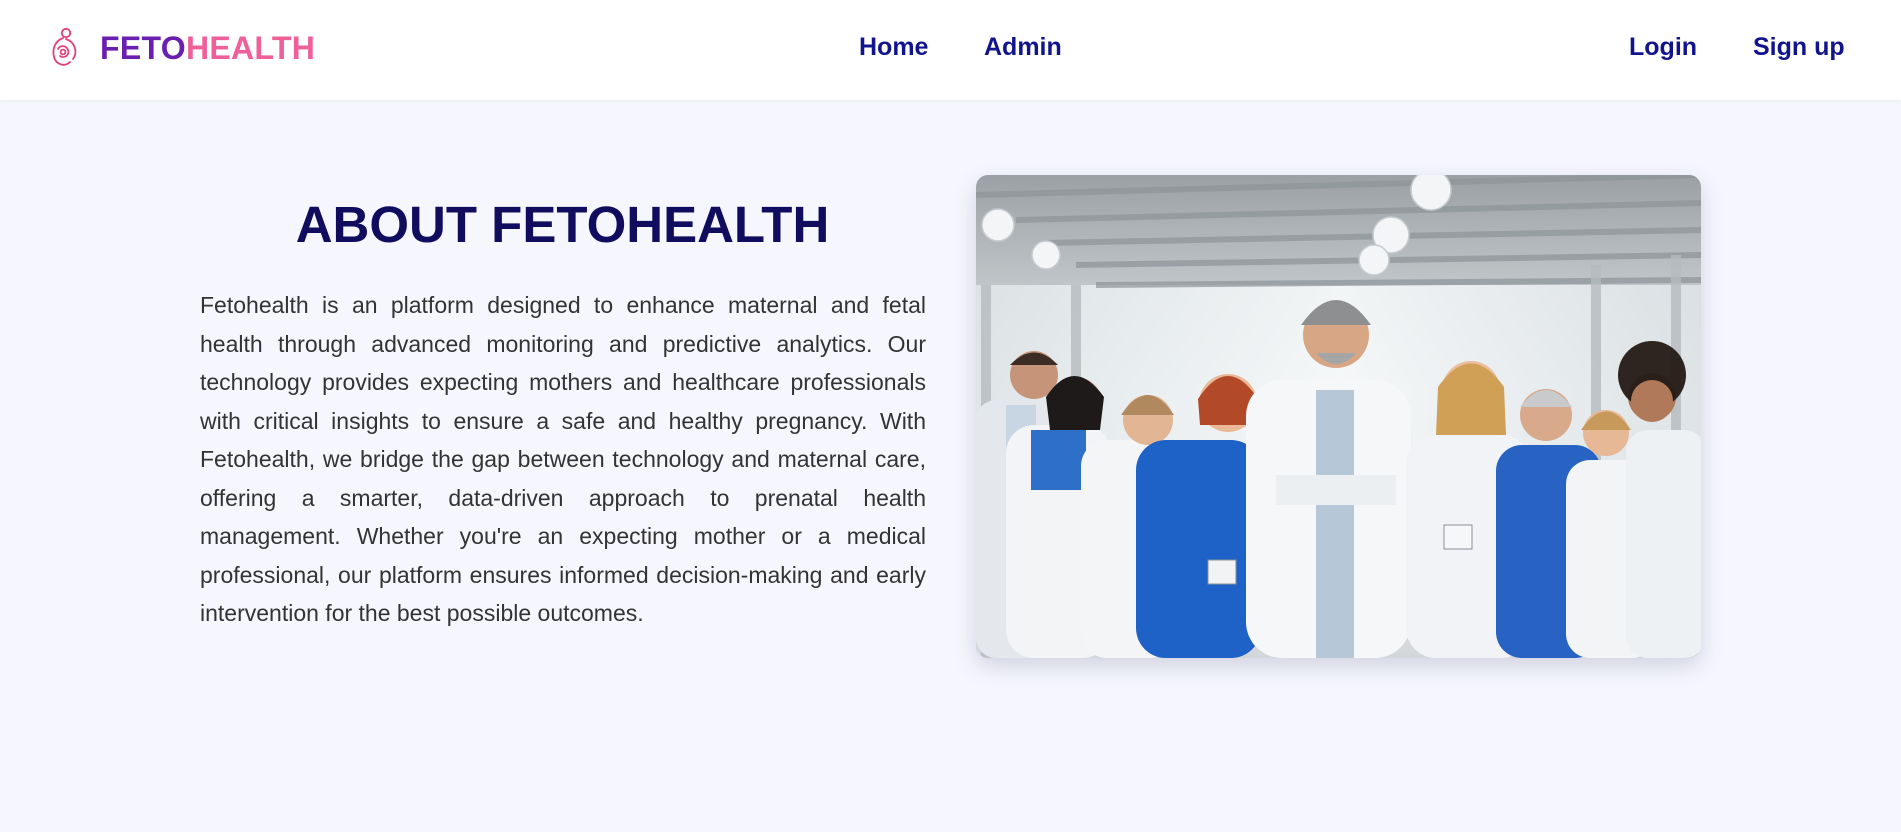 Image resolution: width=1901 pixels, height=832 pixels. Describe the element at coordinates (893, 47) in the screenshot. I see `nav-link-home: Home` at that location.